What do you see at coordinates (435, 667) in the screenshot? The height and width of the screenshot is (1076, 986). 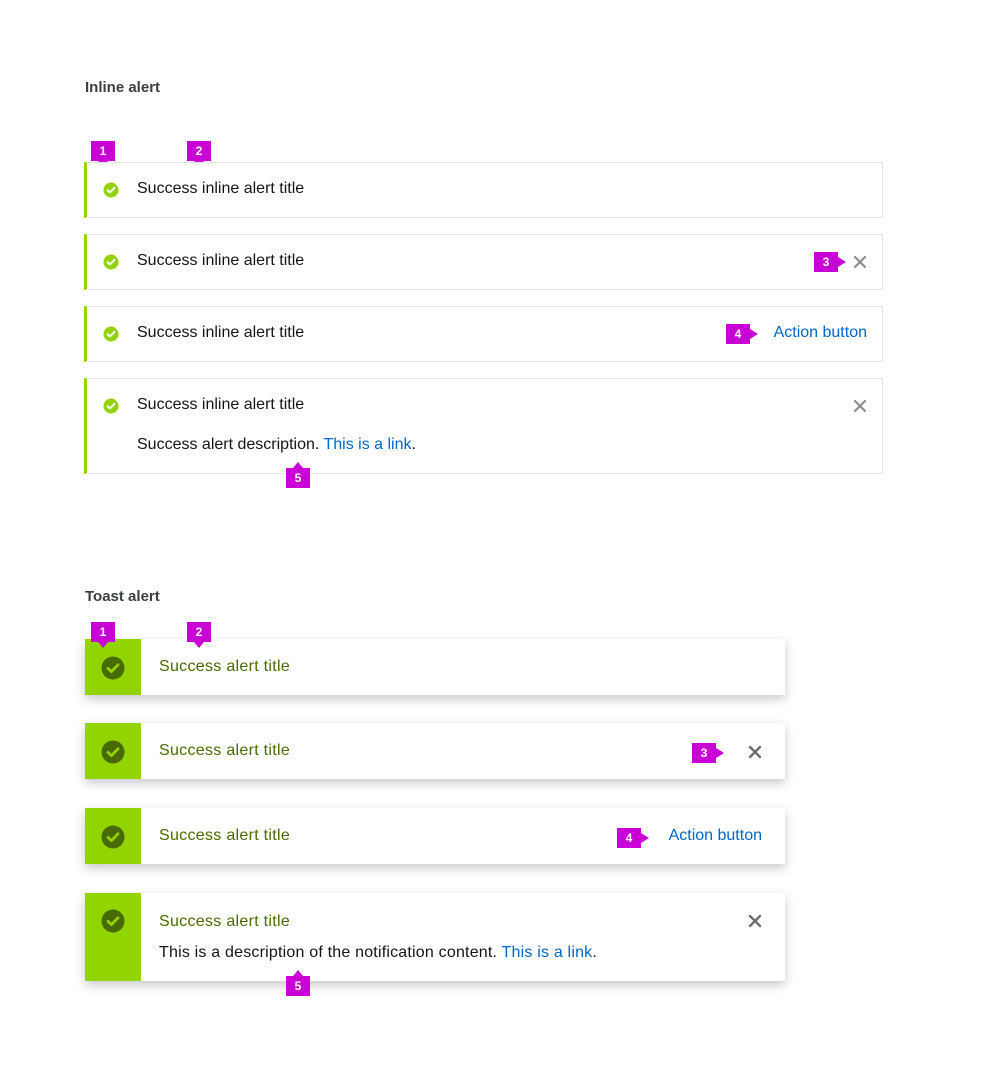 I see `toast-alert: Success alert title` at bounding box center [435, 667].